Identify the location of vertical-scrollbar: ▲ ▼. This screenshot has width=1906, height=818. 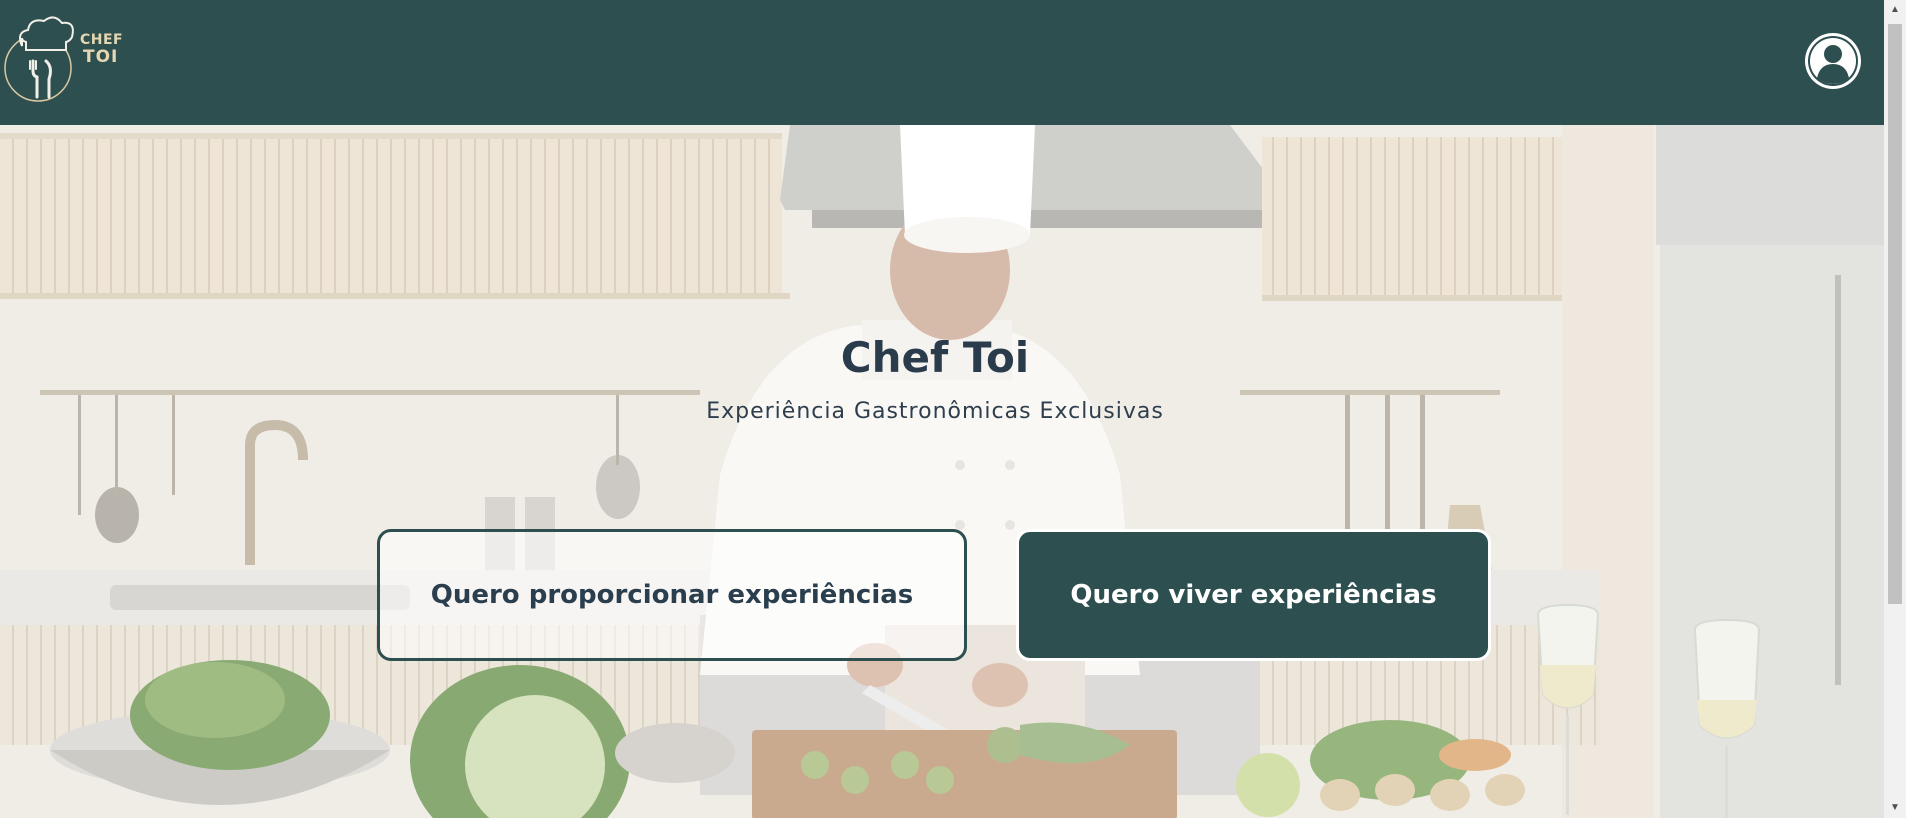
(1895, 409).